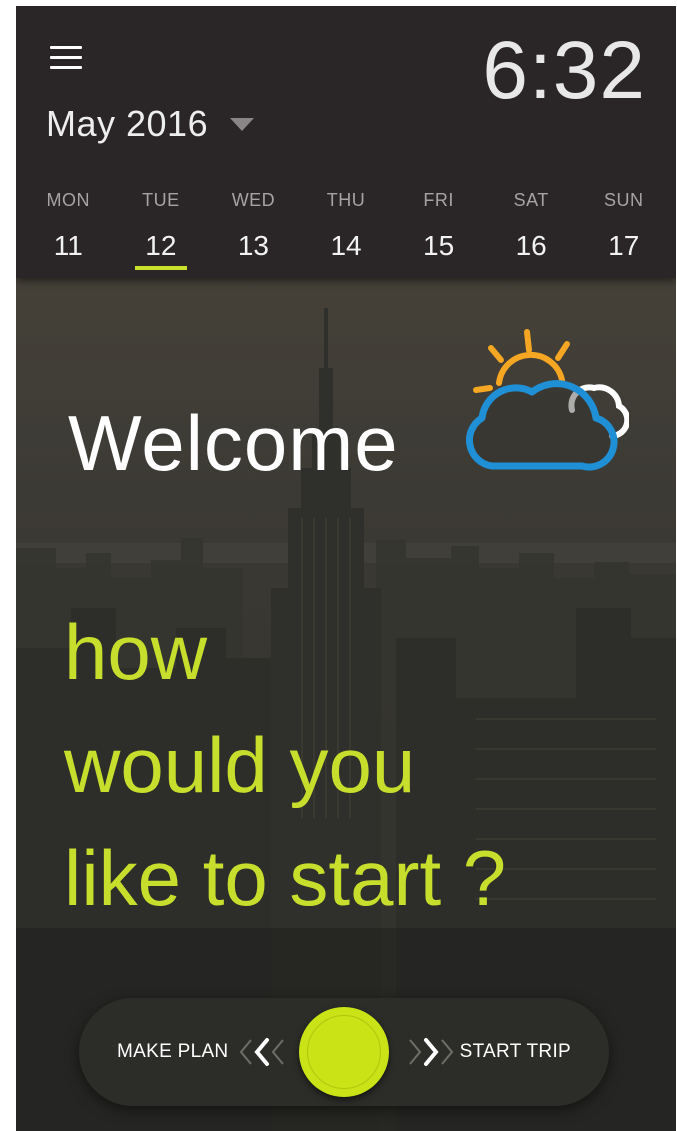 Image resolution: width=677 pixels, height=1131 pixels. What do you see at coordinates (136, 652) in the screenshot?
I see `prompt-line: how` at bounding box center [136, 652].